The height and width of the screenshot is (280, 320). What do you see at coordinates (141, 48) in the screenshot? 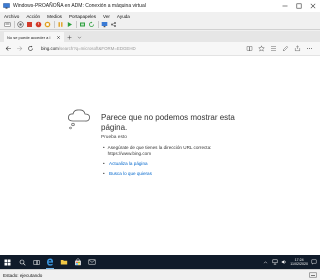
I see `address-input: bing.com/search?q=microsoft&FORM=EDGEHD` at bounding box center [141, 48].